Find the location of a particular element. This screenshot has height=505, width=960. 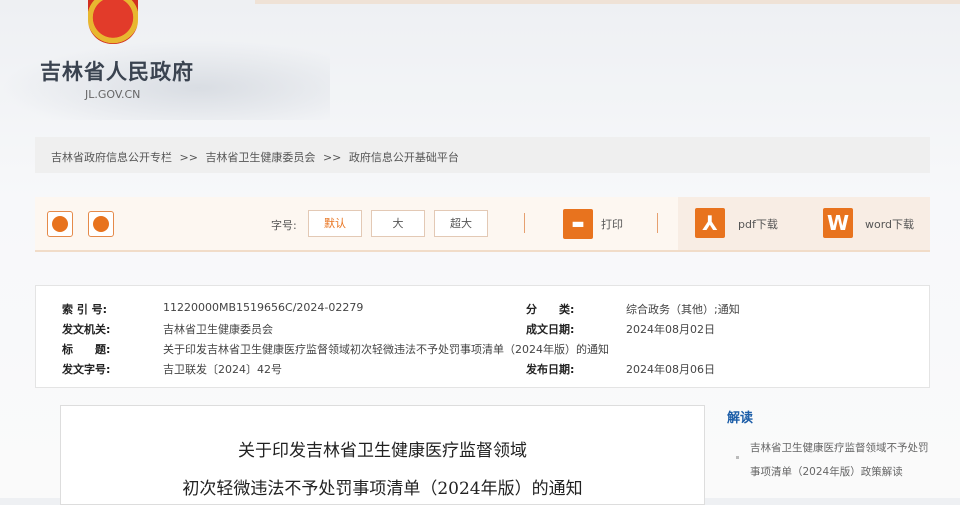

written-date-label: 成文日期: is located at coordinates (550, 329).